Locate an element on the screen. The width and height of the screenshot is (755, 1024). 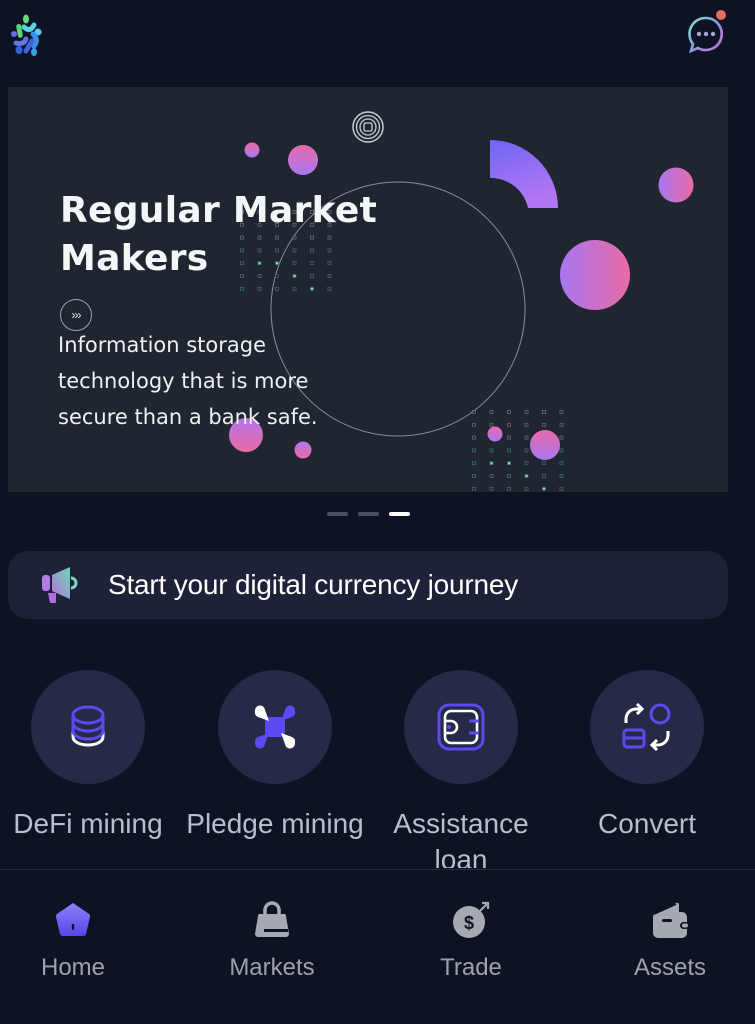
app-logo-icon is located at coordinates (29, 33).